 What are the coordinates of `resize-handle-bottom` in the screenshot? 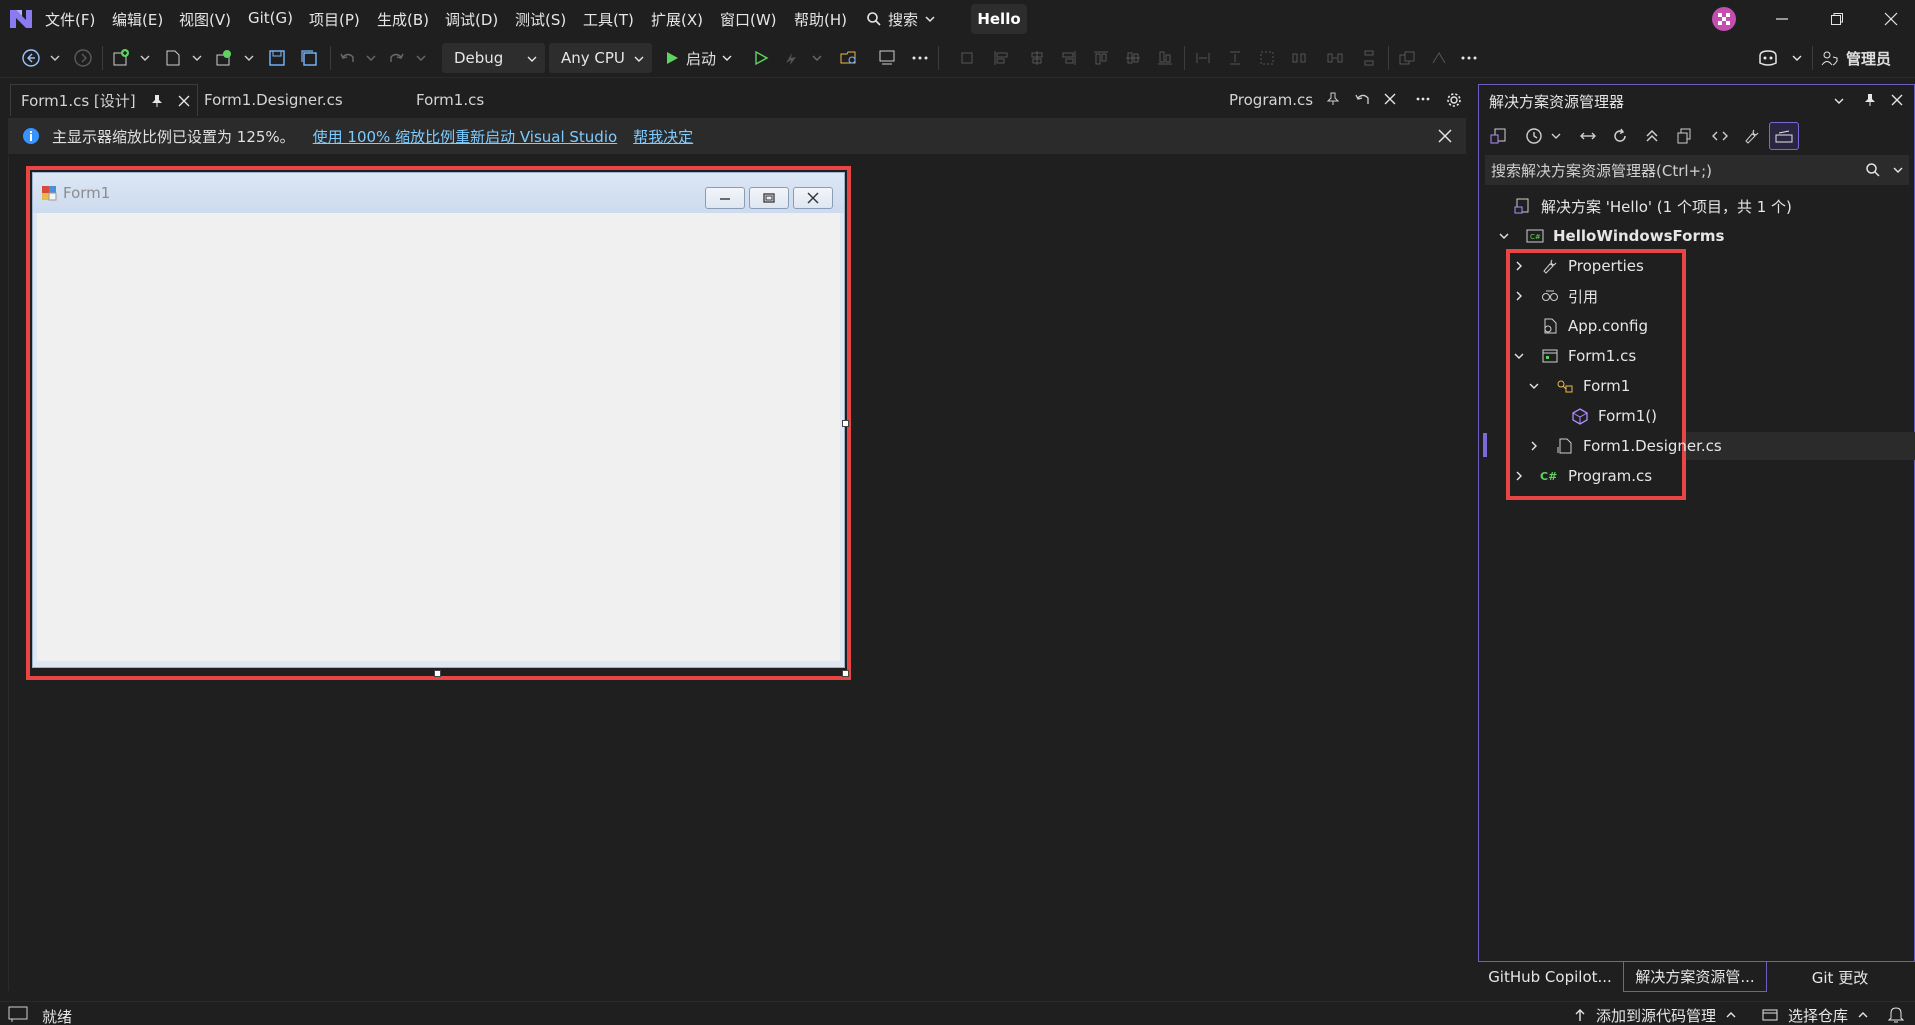 It's located at (437, 673).